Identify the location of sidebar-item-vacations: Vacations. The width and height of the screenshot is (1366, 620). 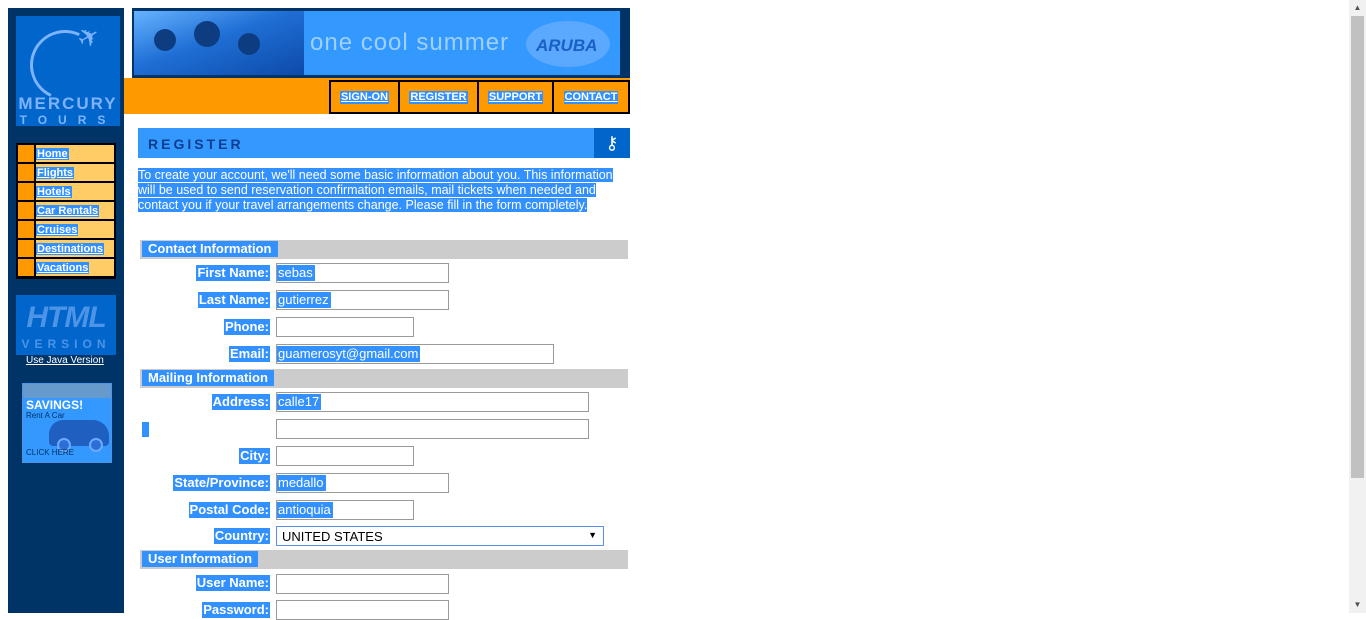
(67, 267).